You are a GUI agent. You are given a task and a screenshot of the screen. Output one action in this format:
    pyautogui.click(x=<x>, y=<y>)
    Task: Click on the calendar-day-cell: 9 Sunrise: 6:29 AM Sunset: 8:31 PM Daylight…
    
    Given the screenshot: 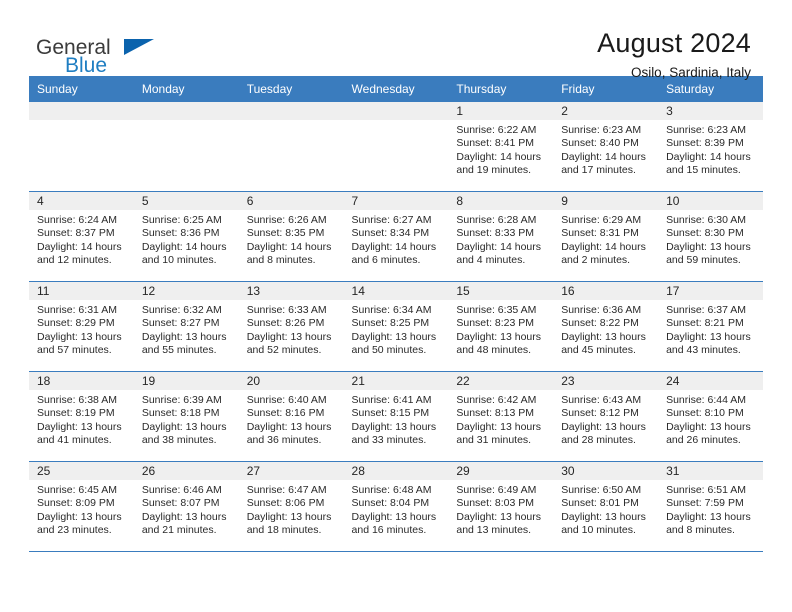 What is the action you would take?
    pyautogui.click(x=606, y=236)
    